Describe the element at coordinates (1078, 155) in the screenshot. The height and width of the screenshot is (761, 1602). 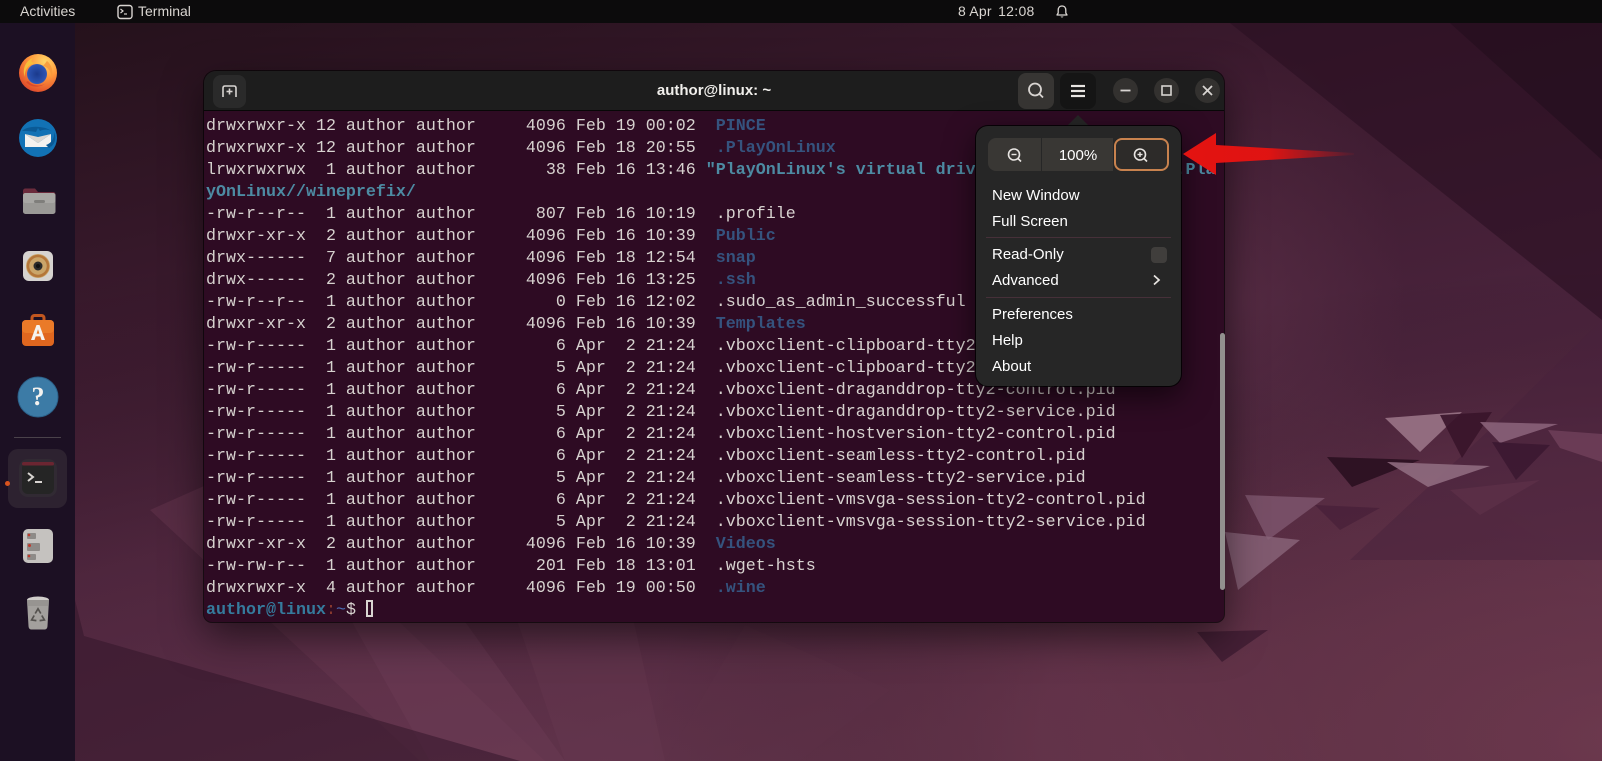
I see `svg-text: 100%` at that location.